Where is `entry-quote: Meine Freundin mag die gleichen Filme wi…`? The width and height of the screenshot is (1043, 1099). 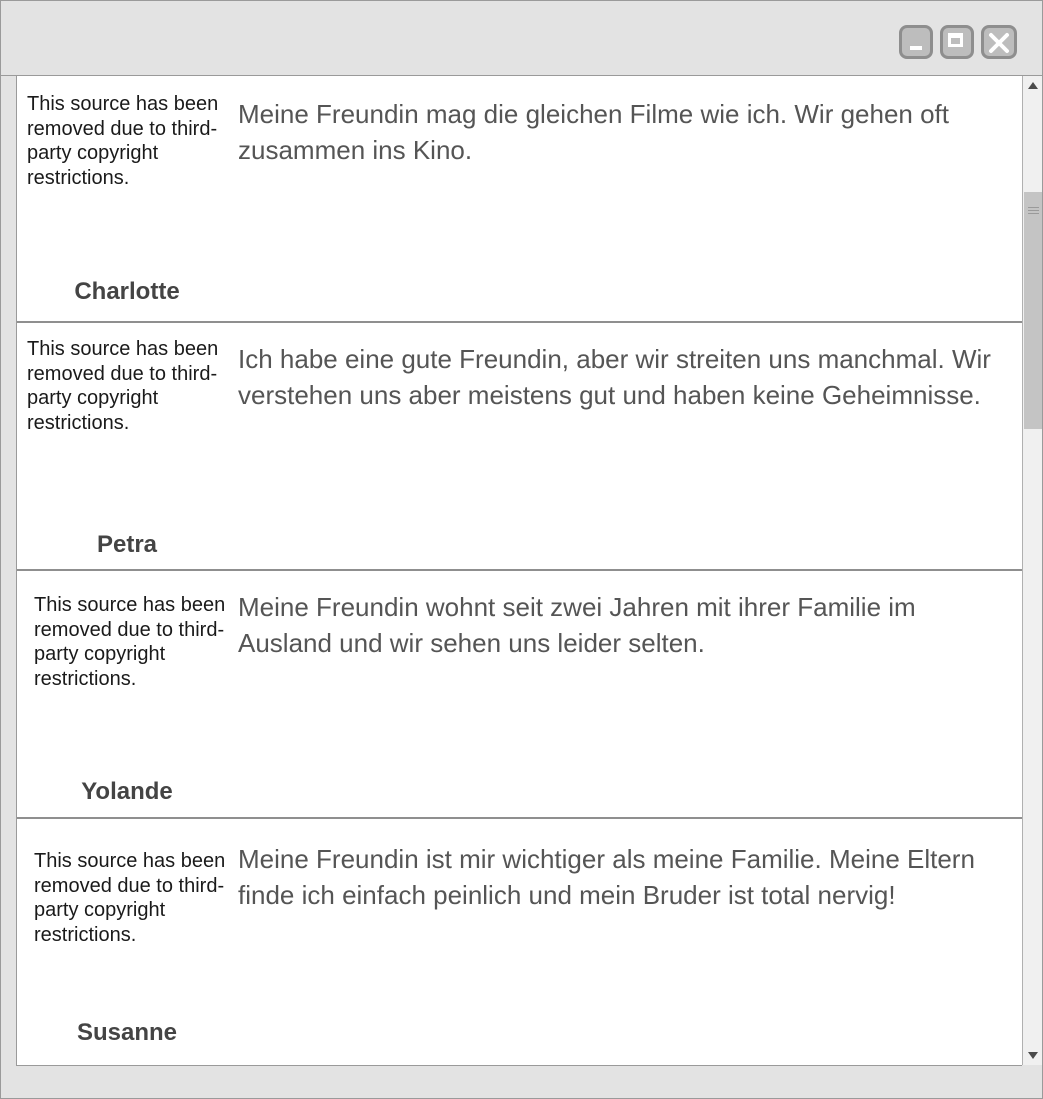
entry-quote: Meine Freundin mag die gleichen Filme wi… is located at coordinates (594, 132).